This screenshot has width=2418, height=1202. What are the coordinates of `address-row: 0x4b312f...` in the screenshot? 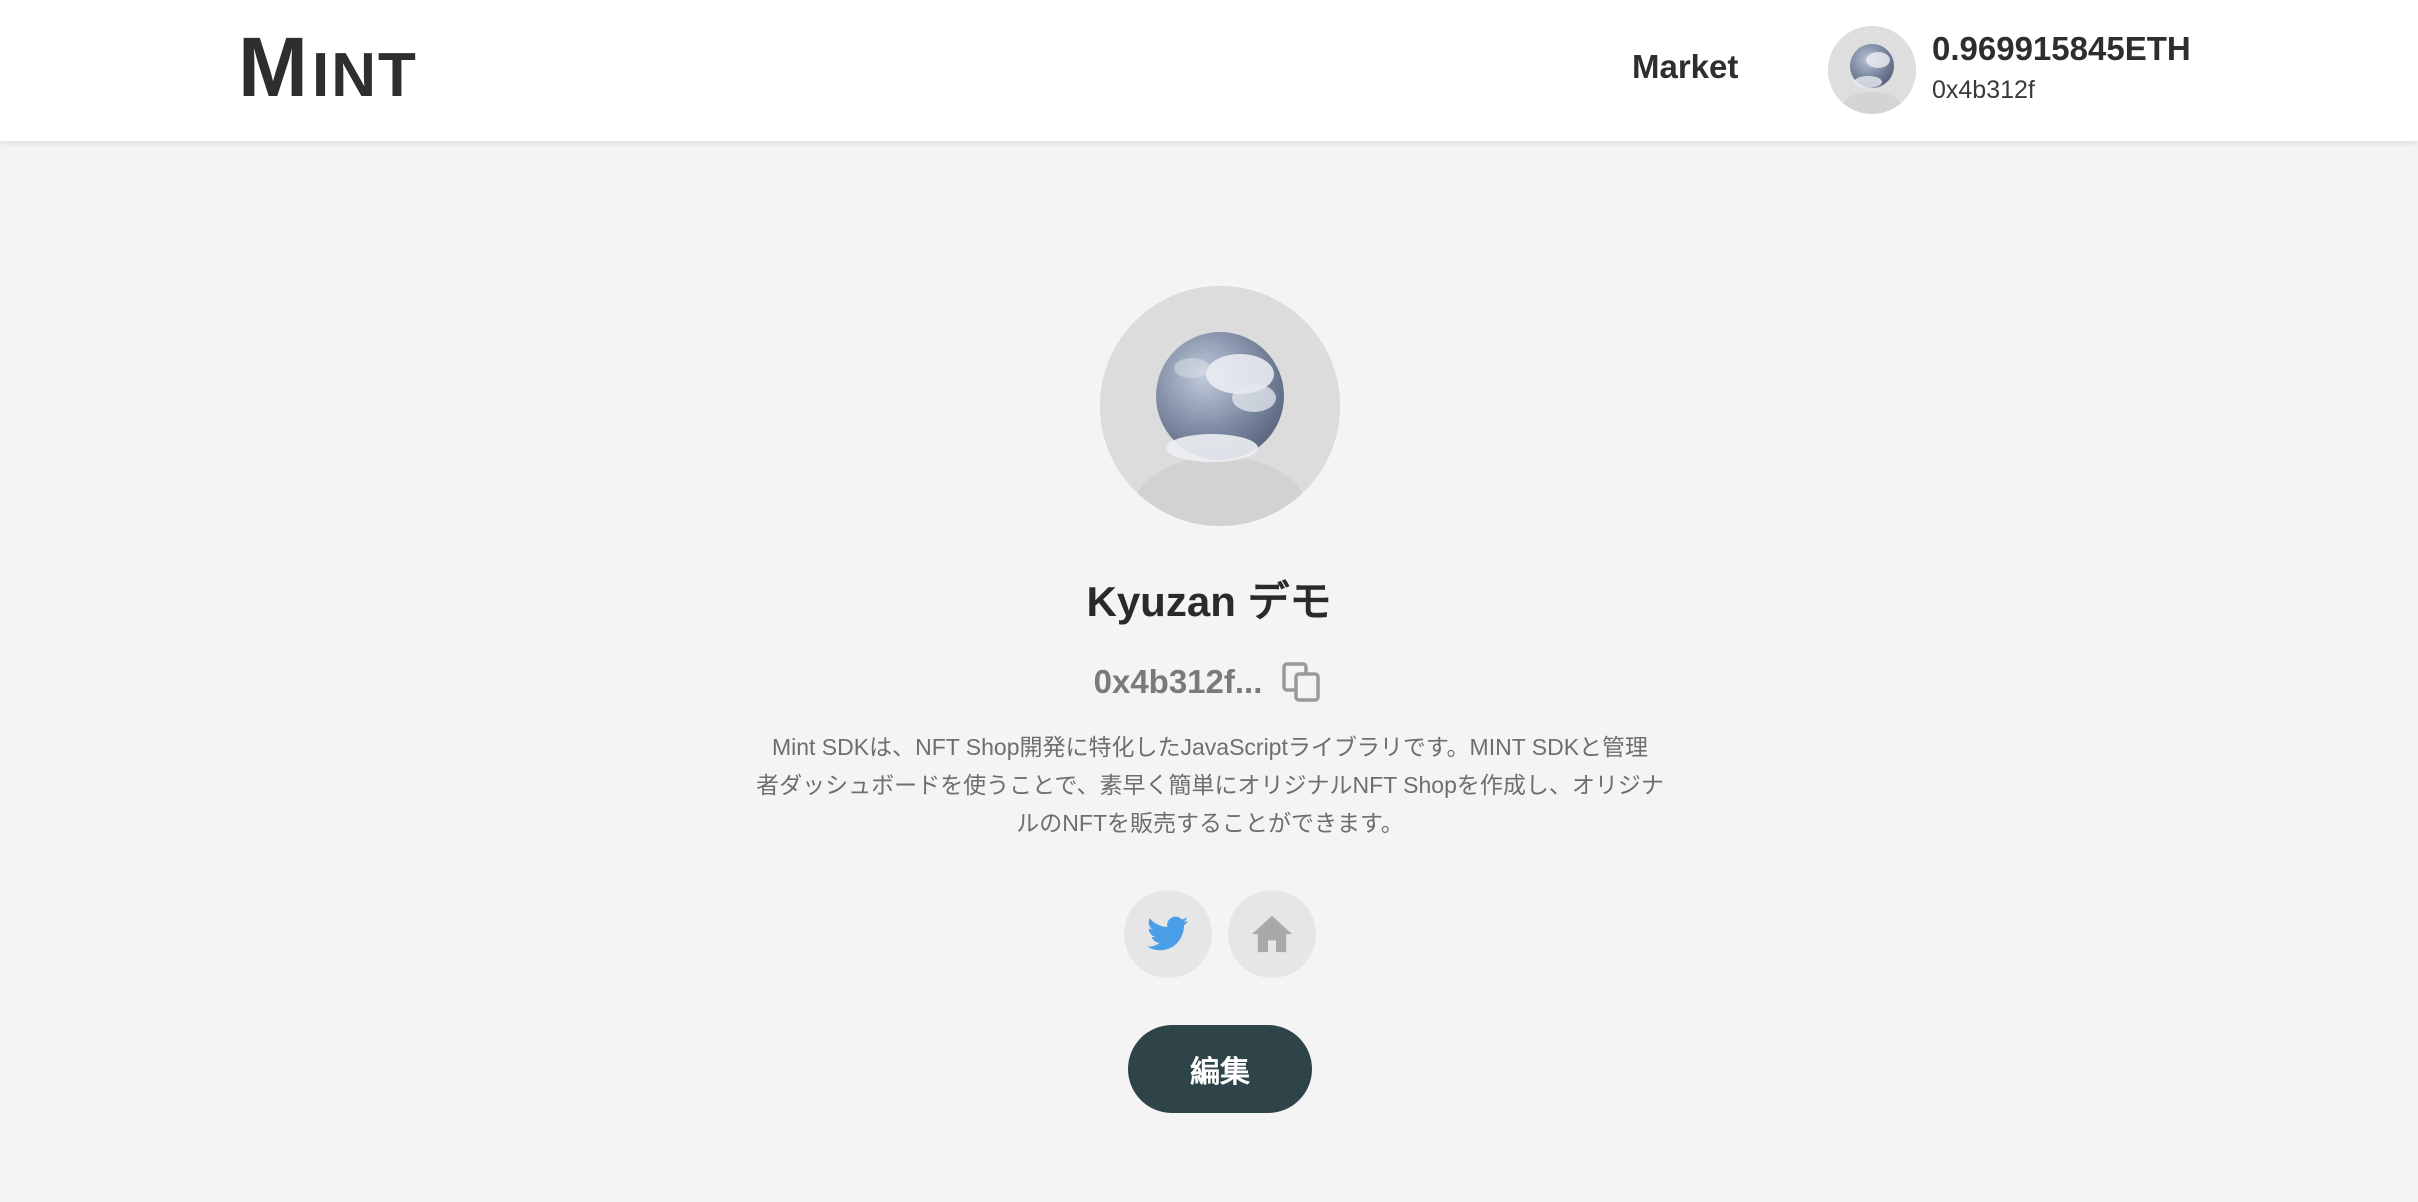 It's located at (1209, 682).